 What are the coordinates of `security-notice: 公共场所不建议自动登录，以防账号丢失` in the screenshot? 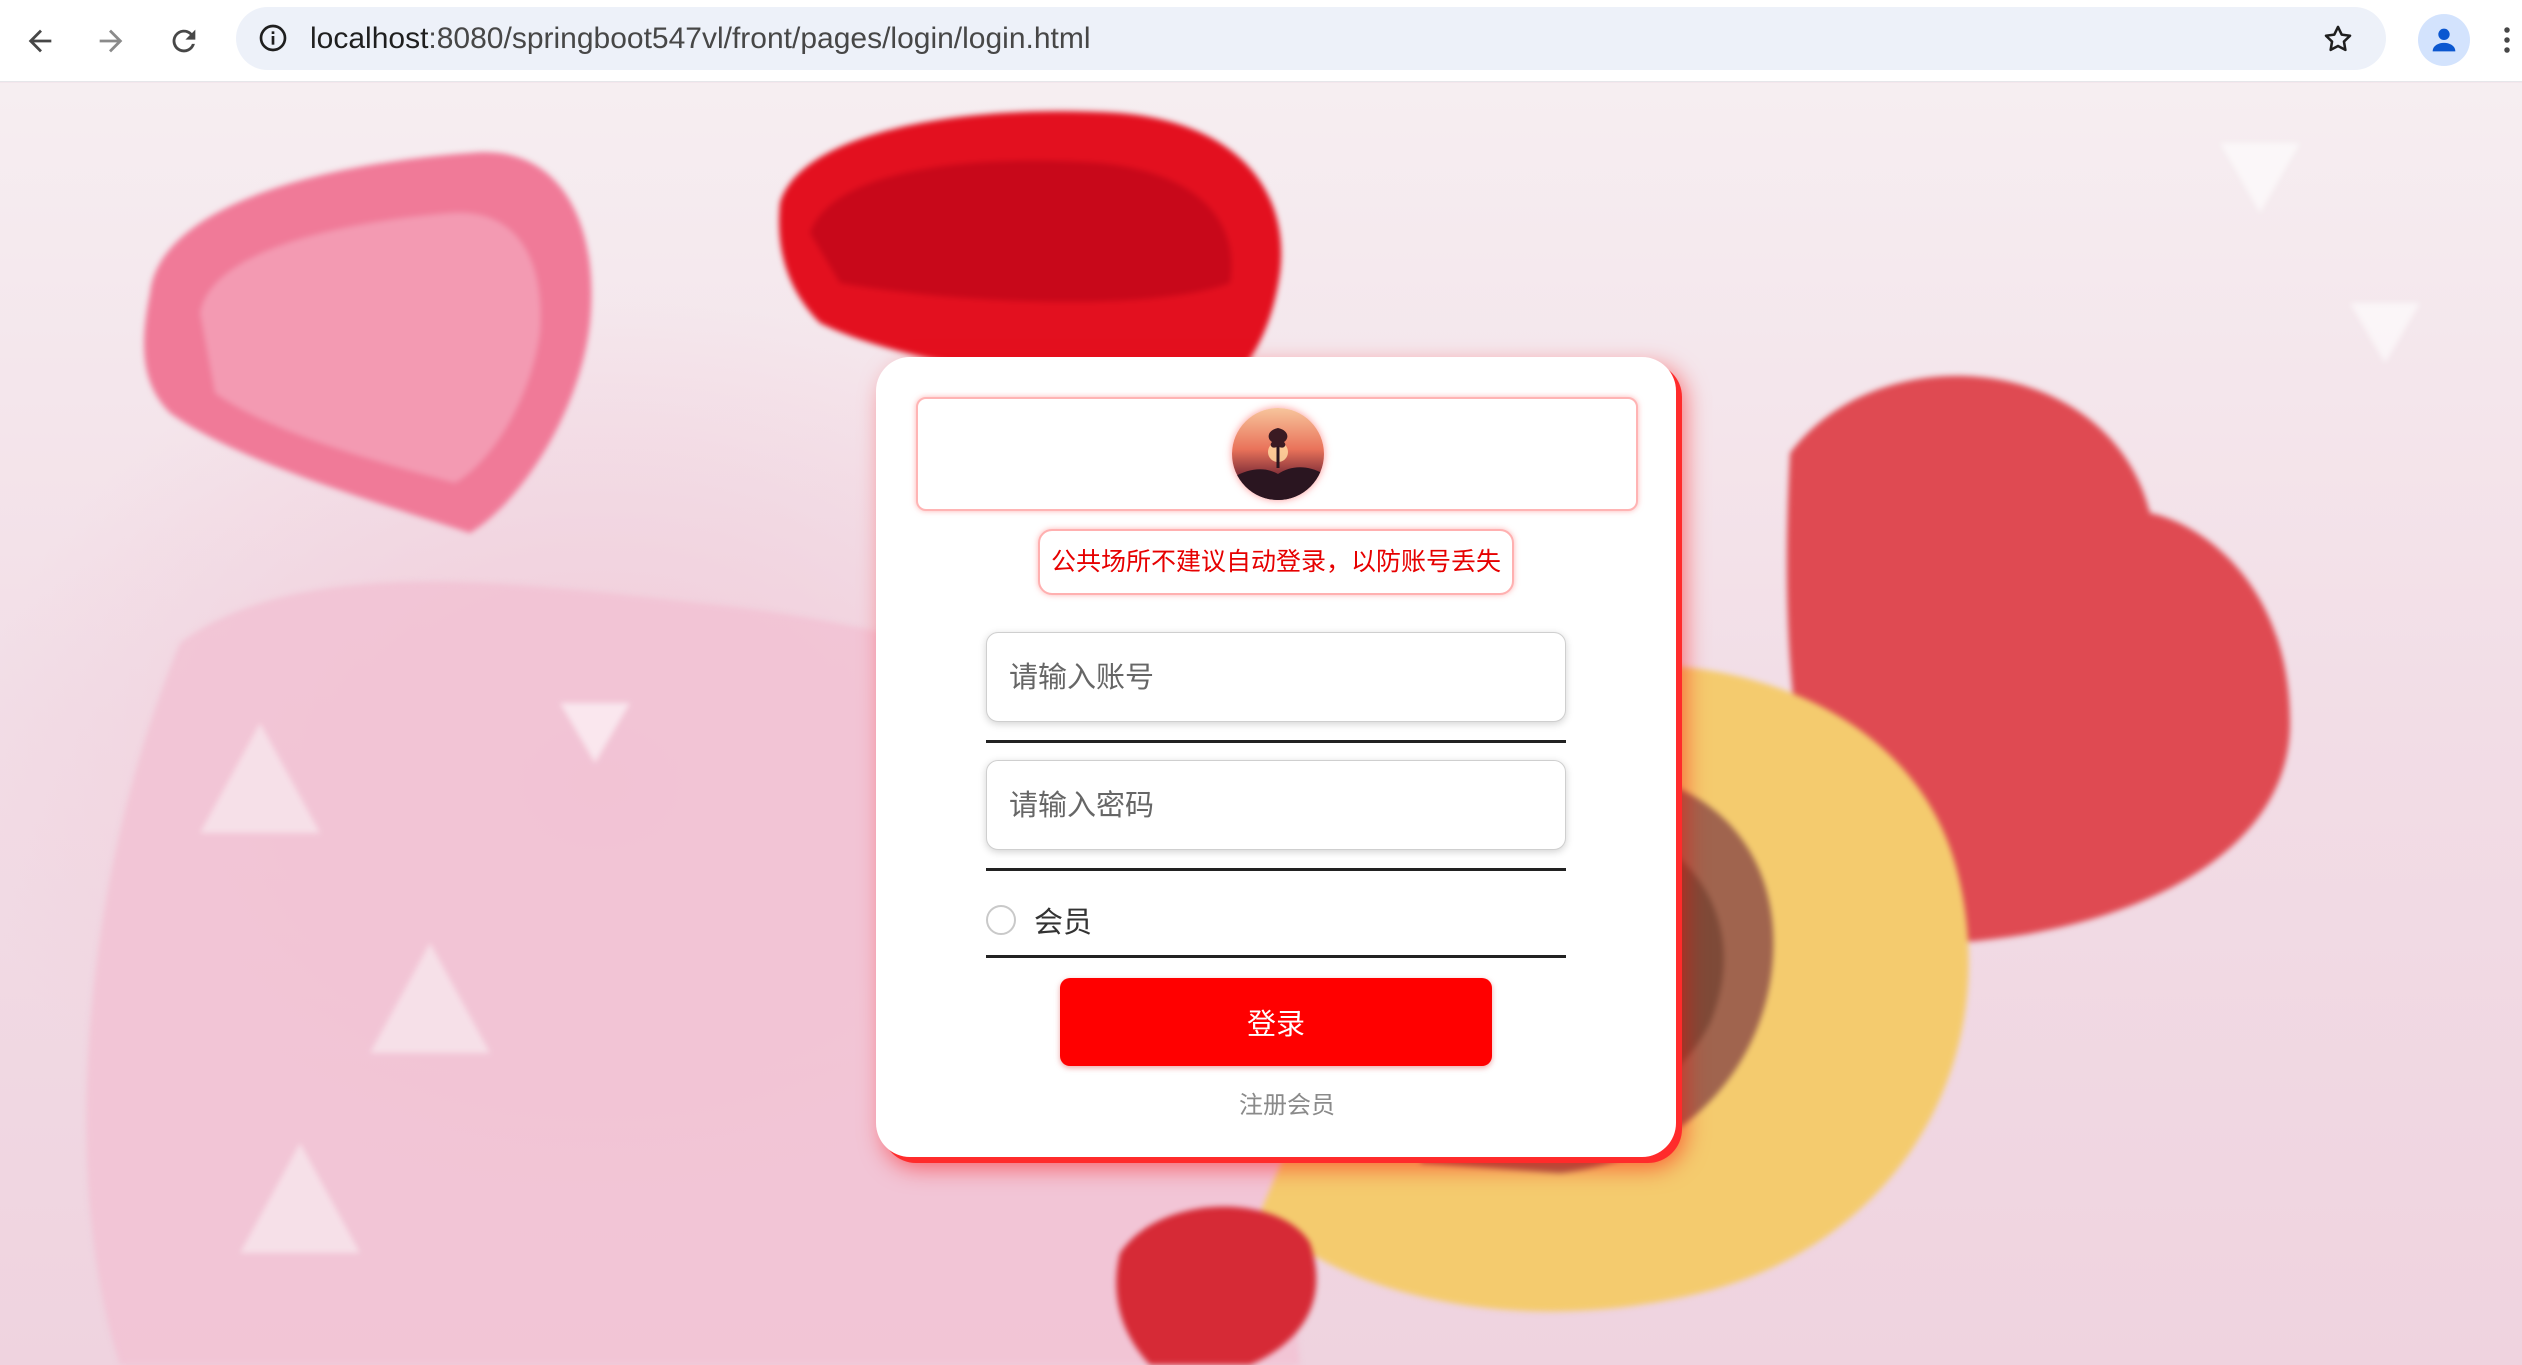 It's located at (1276, 562).